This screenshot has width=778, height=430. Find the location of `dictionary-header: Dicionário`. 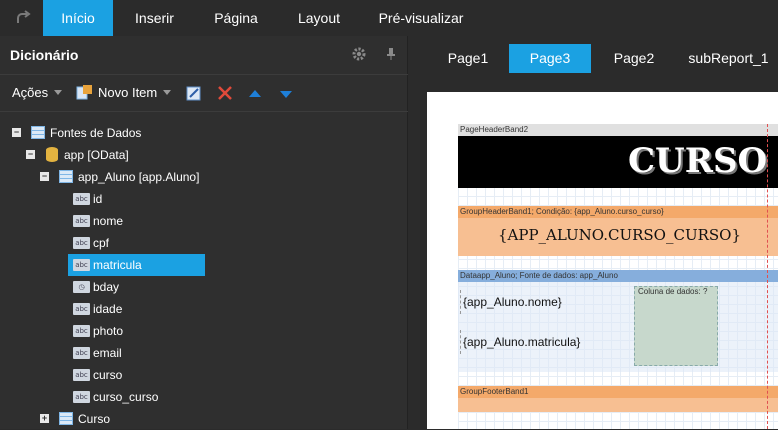

dictionary-header: Dicionário is located at coordinates (204, 55).